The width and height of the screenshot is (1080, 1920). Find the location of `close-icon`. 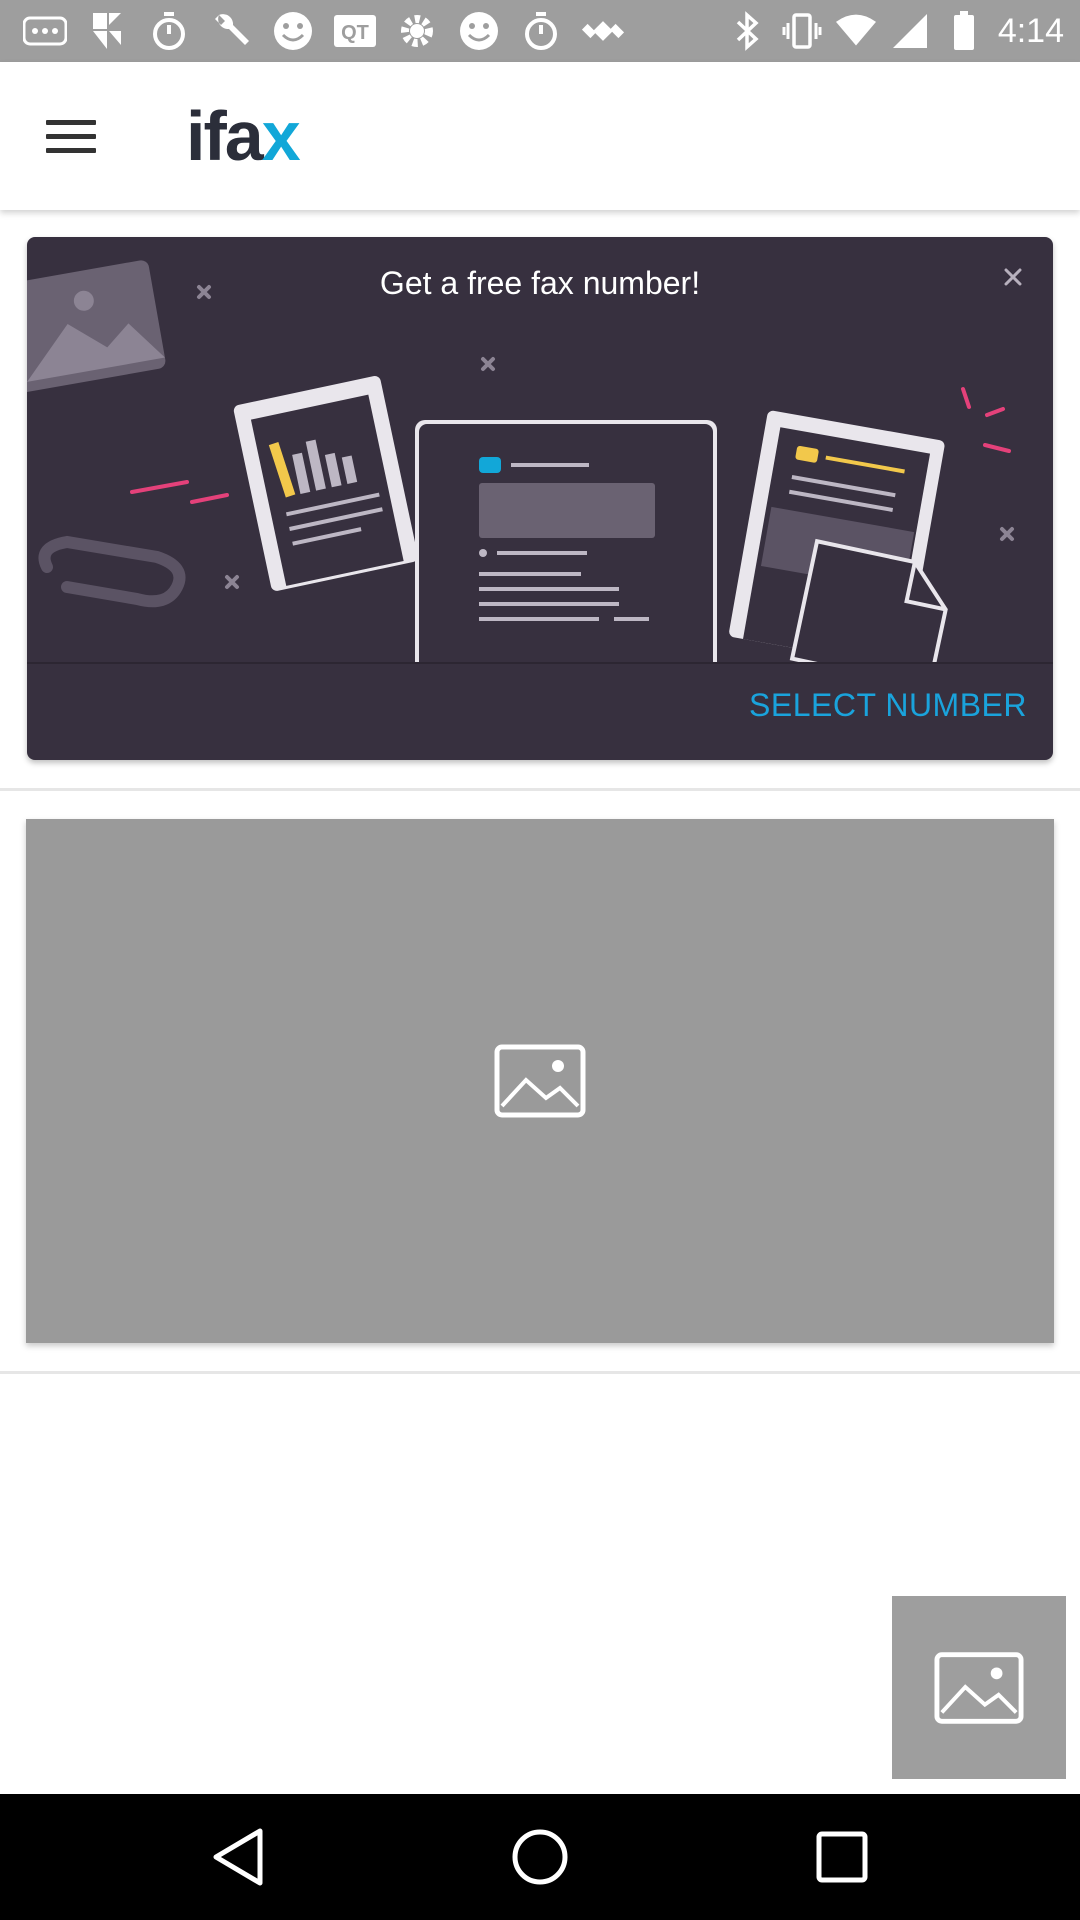

close-icon is located at coordinates (1013, 277).